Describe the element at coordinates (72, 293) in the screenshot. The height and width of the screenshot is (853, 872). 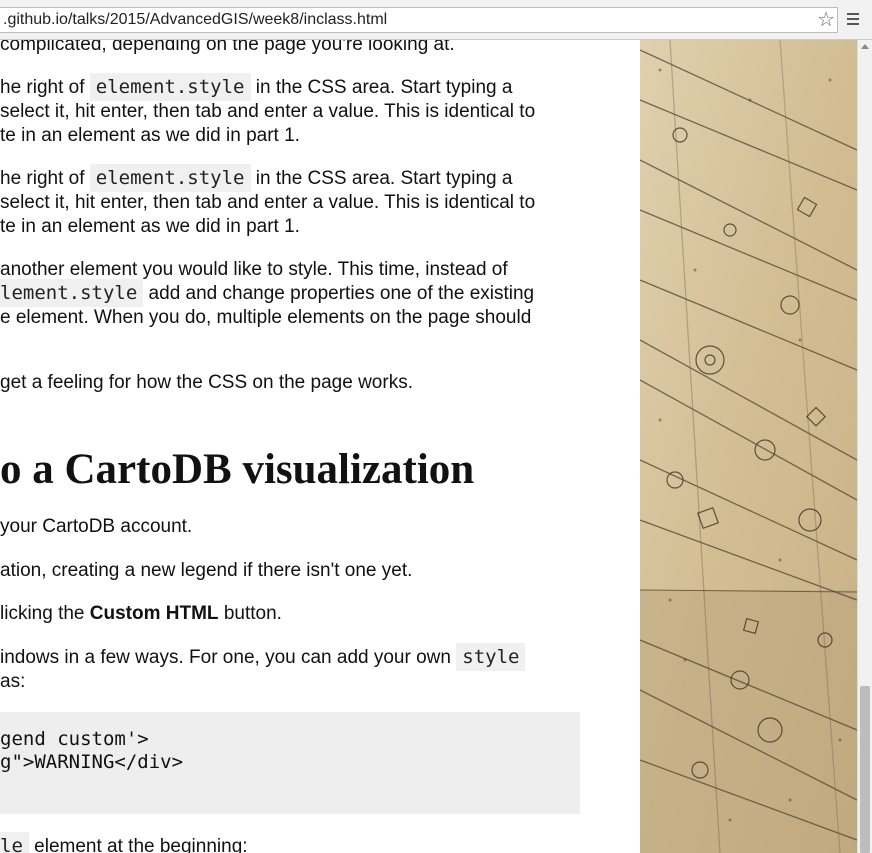
I see `inline-code: lement.style` at that location.